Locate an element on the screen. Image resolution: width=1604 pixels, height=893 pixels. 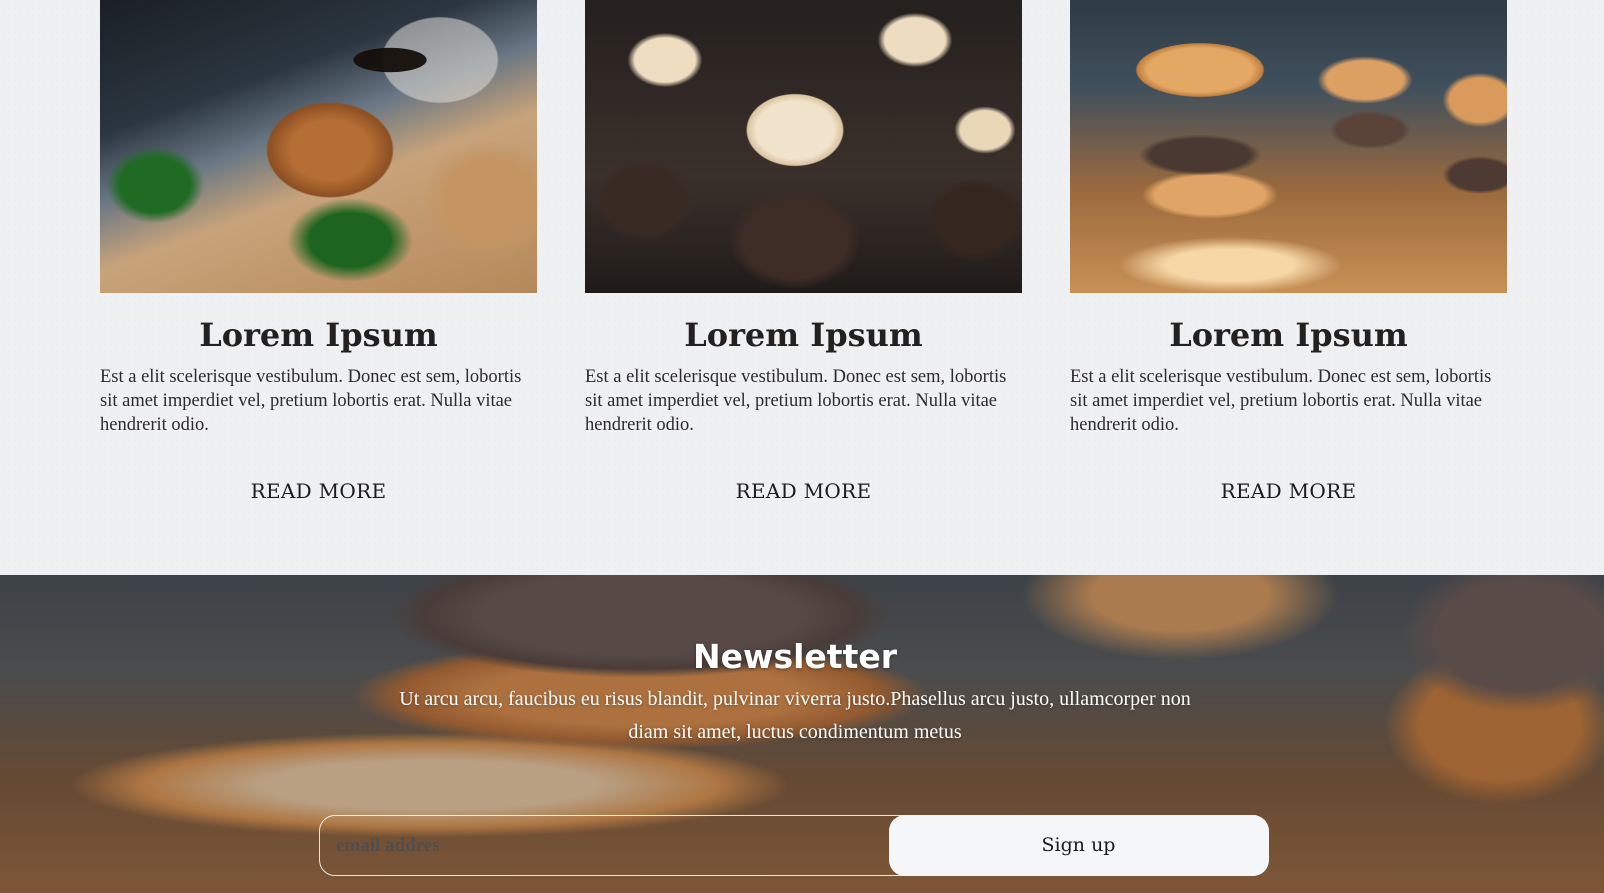
cupcakes-image is located at coordinates (803, 146).